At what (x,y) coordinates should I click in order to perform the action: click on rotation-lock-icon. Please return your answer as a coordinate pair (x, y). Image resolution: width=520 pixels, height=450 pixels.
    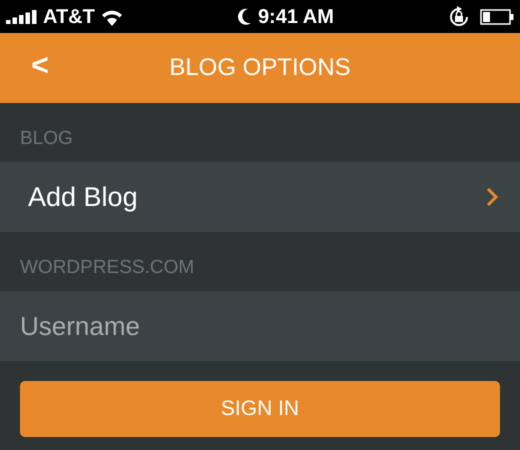
    Looking at the image, I should click on (459, 17).